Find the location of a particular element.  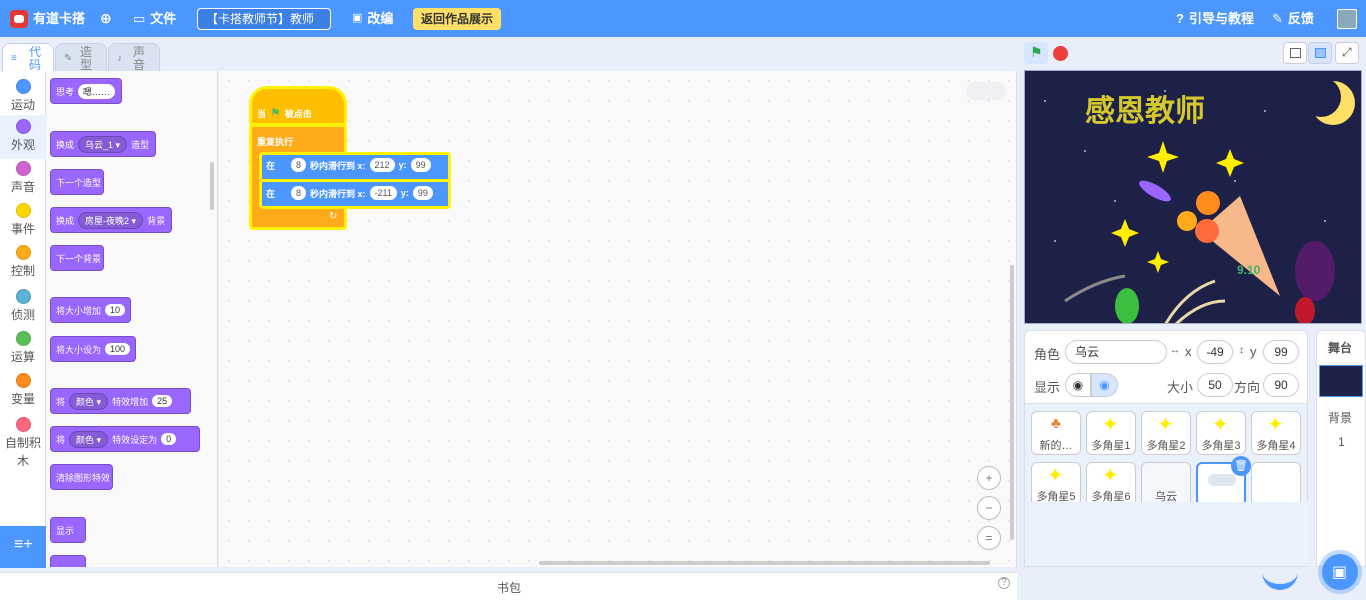

return-to-showcase-button: 返回作品展示 is located at coordinates (457, 19).